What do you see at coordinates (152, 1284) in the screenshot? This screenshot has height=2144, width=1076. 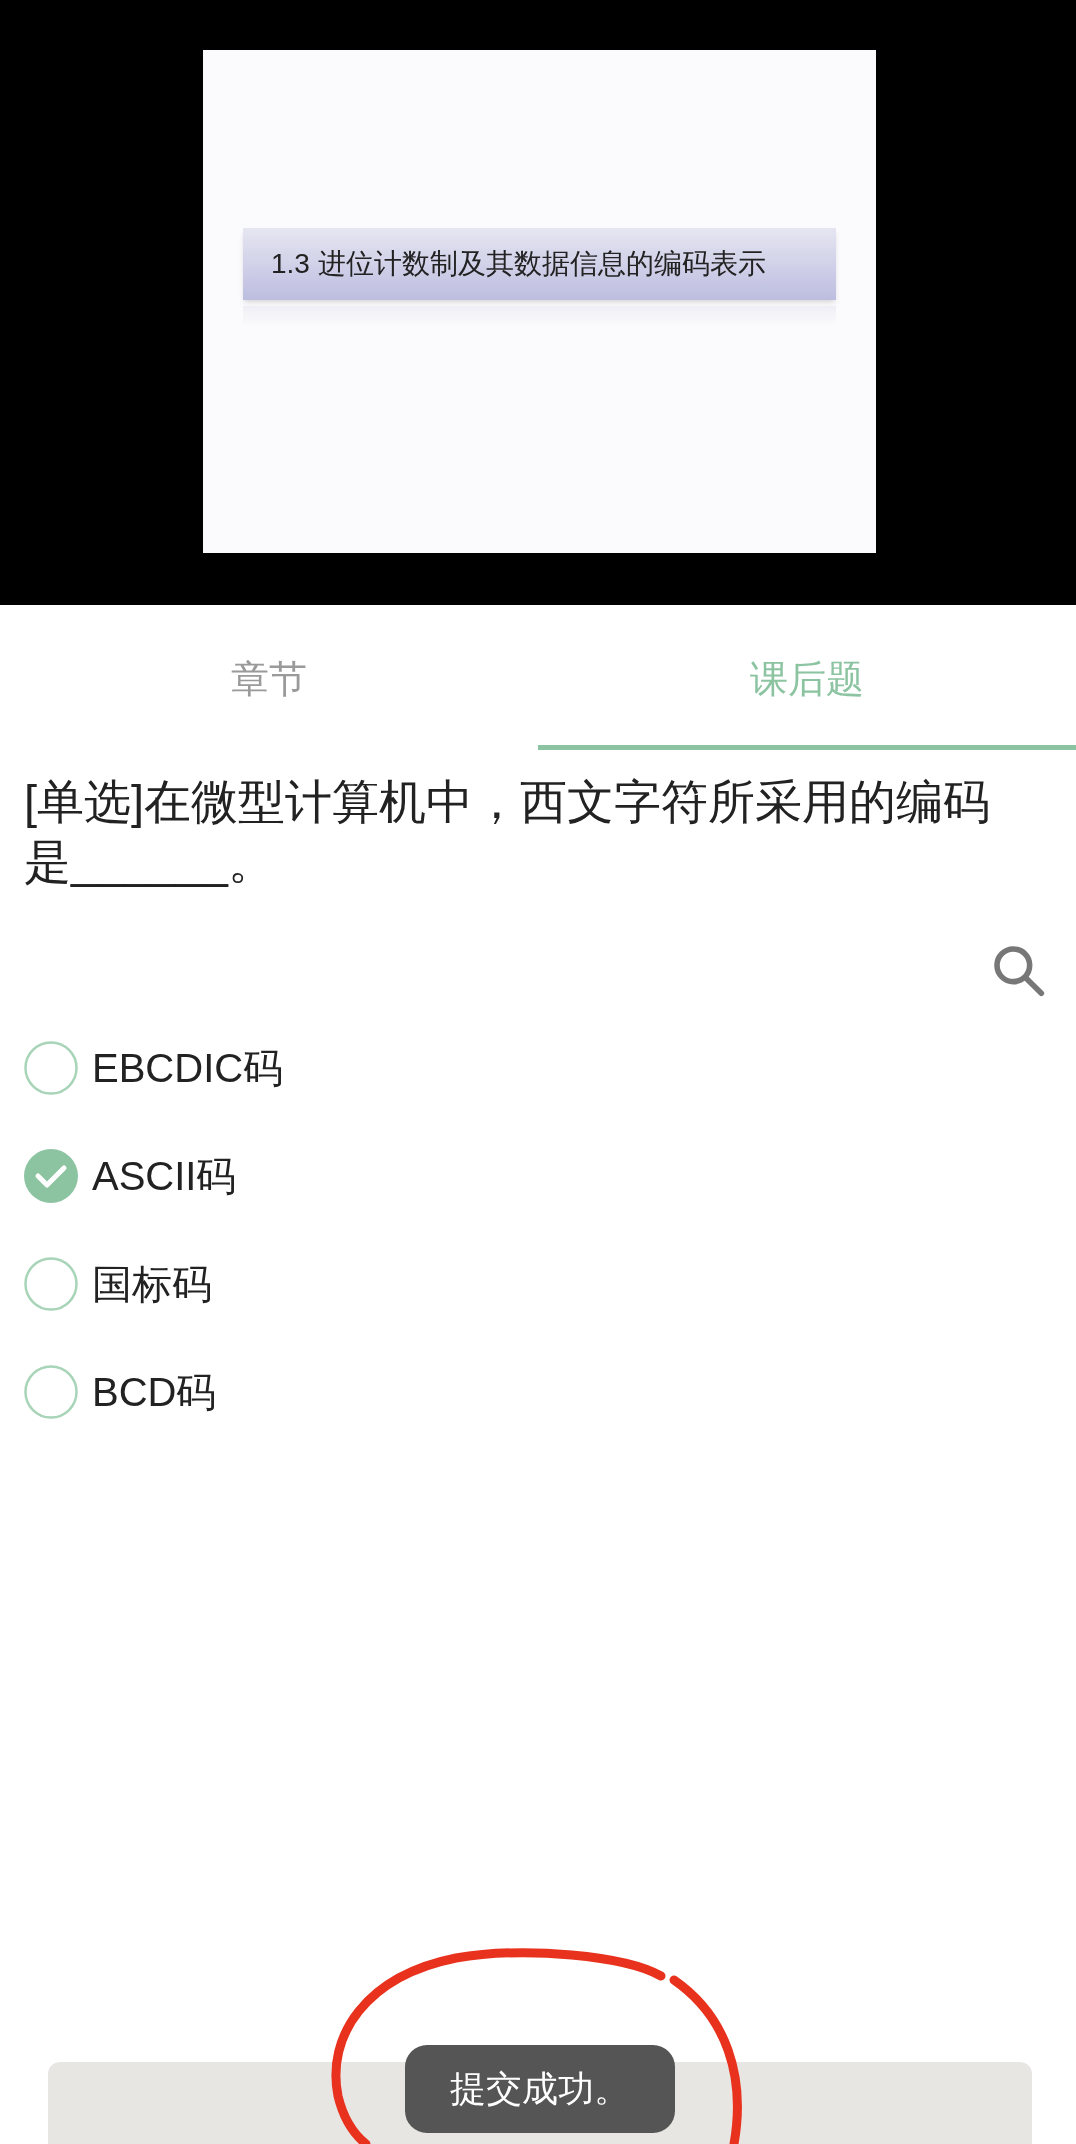 I see `option-label: 国标码` at bounding box center [152, 1284].